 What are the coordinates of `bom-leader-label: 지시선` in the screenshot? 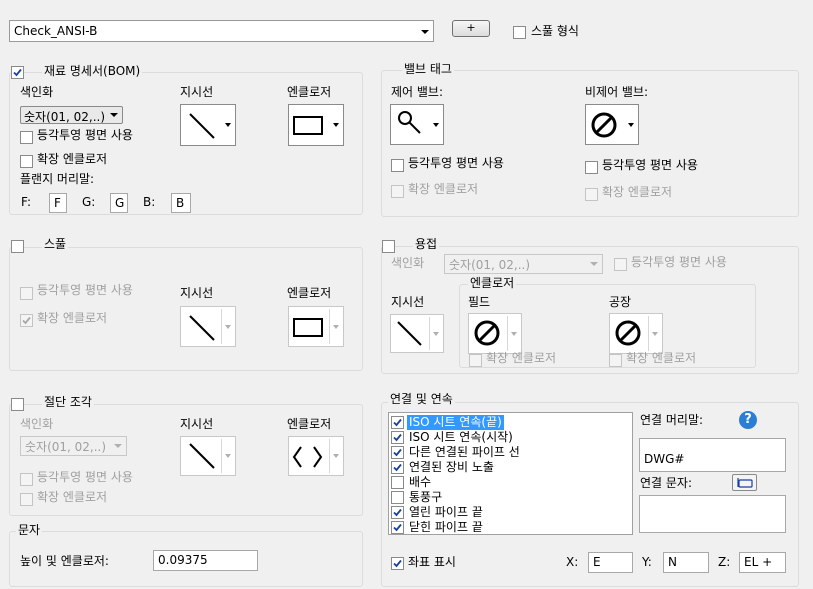 It's located at (197, 92).